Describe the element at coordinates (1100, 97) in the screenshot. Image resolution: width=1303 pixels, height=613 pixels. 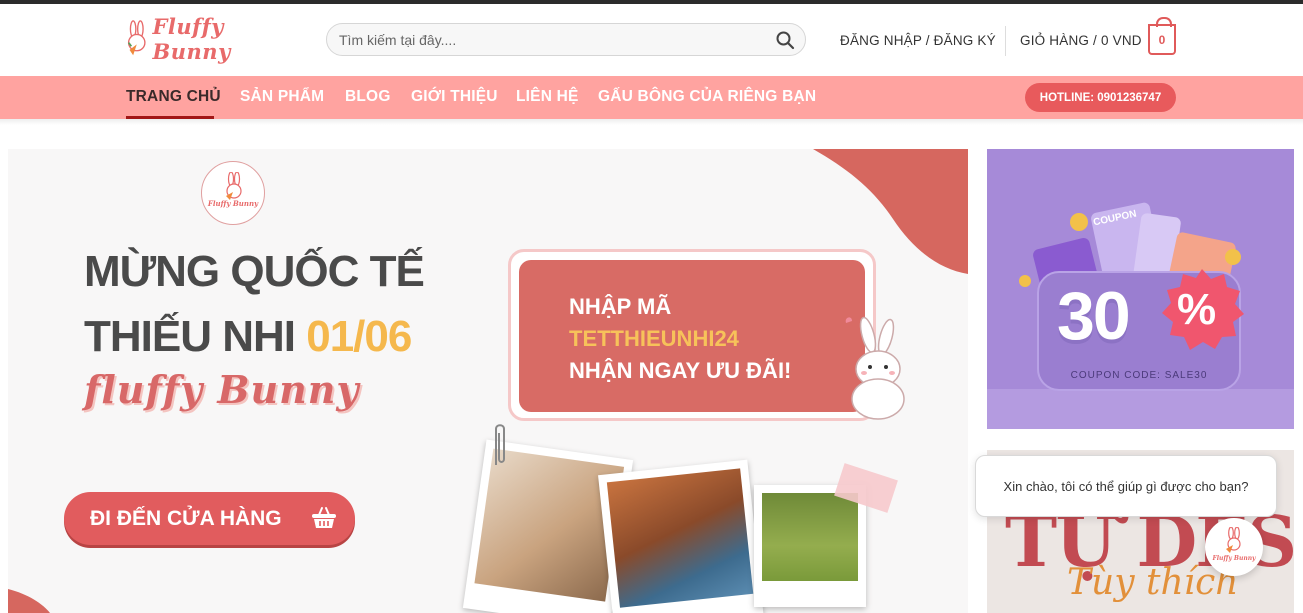
I see `hotline-button: HOTLINE: 0901236747` at that location.